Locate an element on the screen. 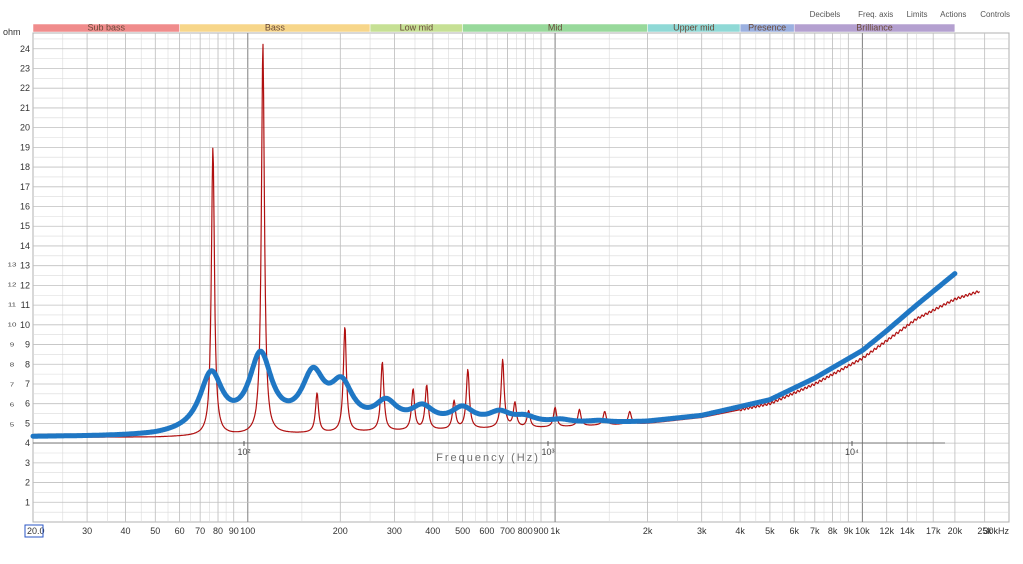 The width and height of the screenshot is (1023, 564). y-tick-label: 17 is located at coordinates (25, 187).